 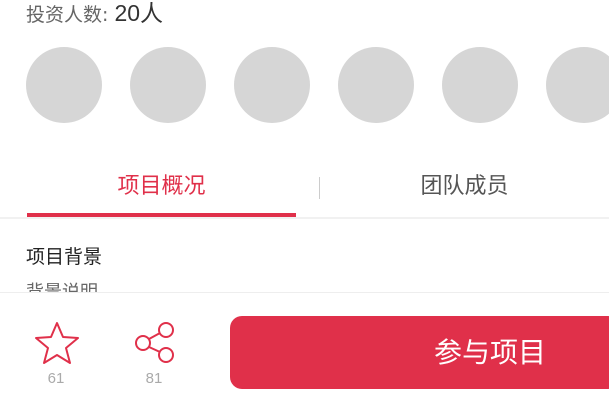 I want to click on investor-label: 投资人数:, so click(x=67, y=15).